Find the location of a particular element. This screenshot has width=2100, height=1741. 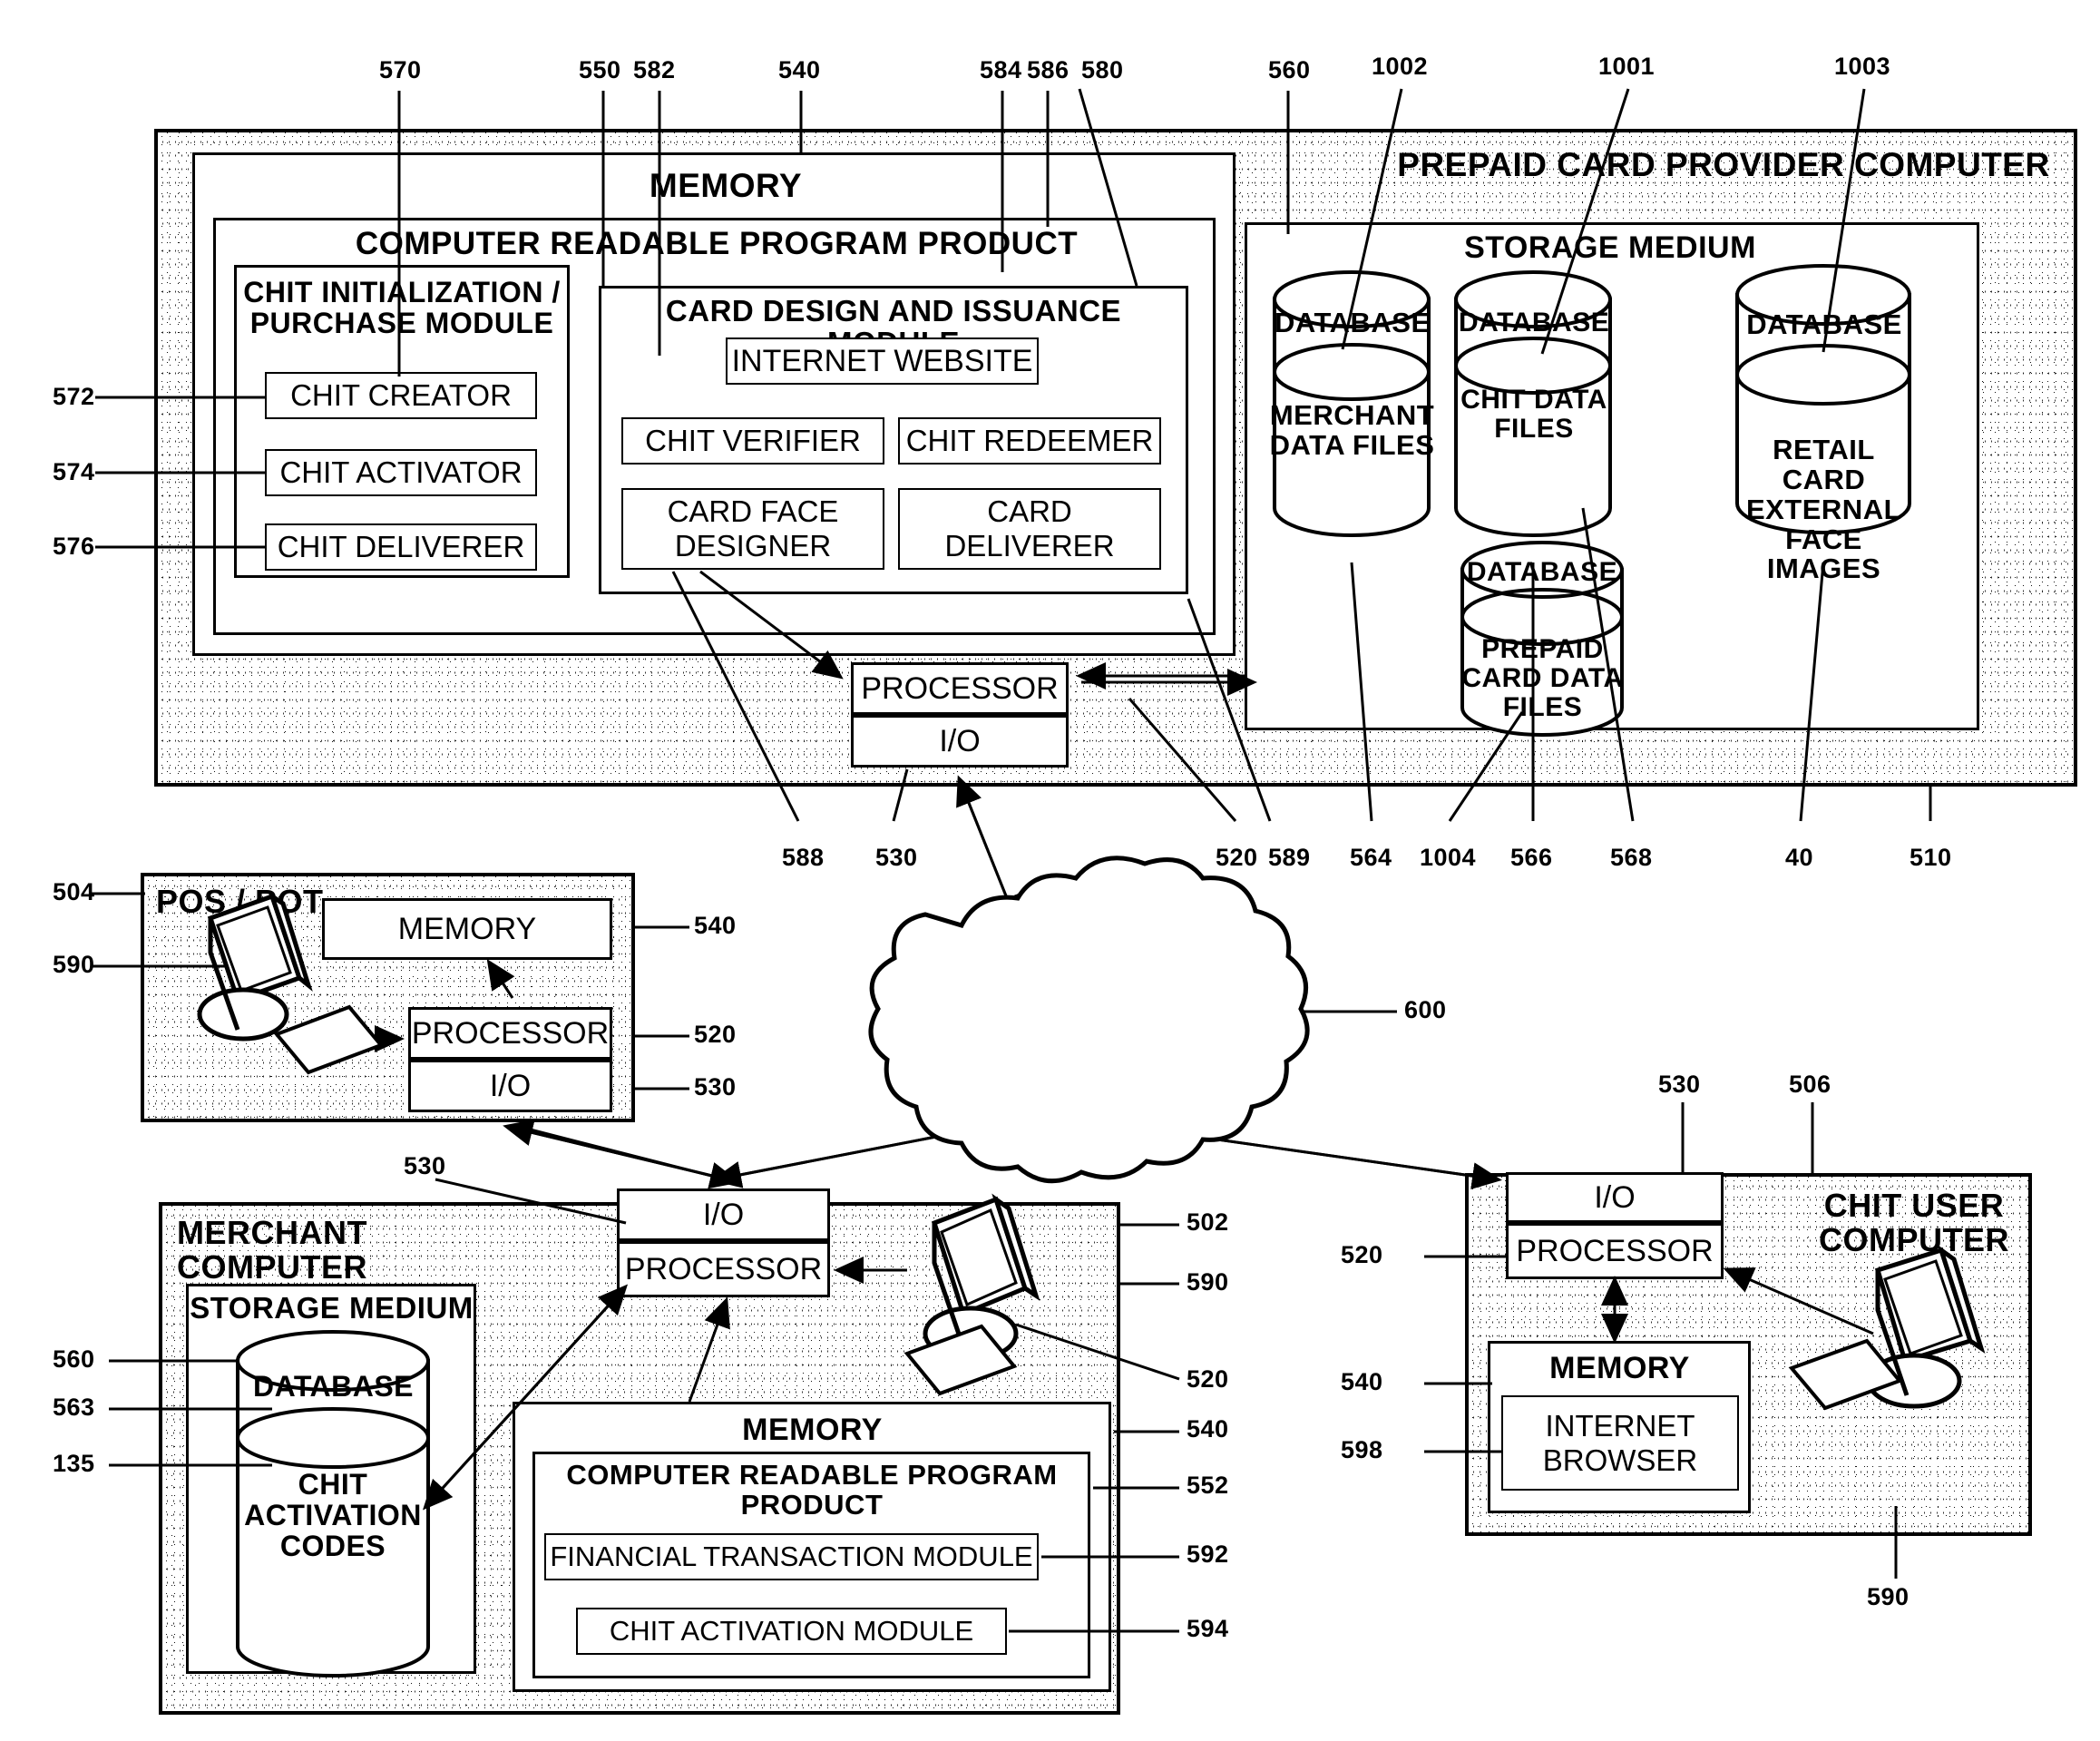

ref-594: 594 is located at coordinates (1208, 1629).